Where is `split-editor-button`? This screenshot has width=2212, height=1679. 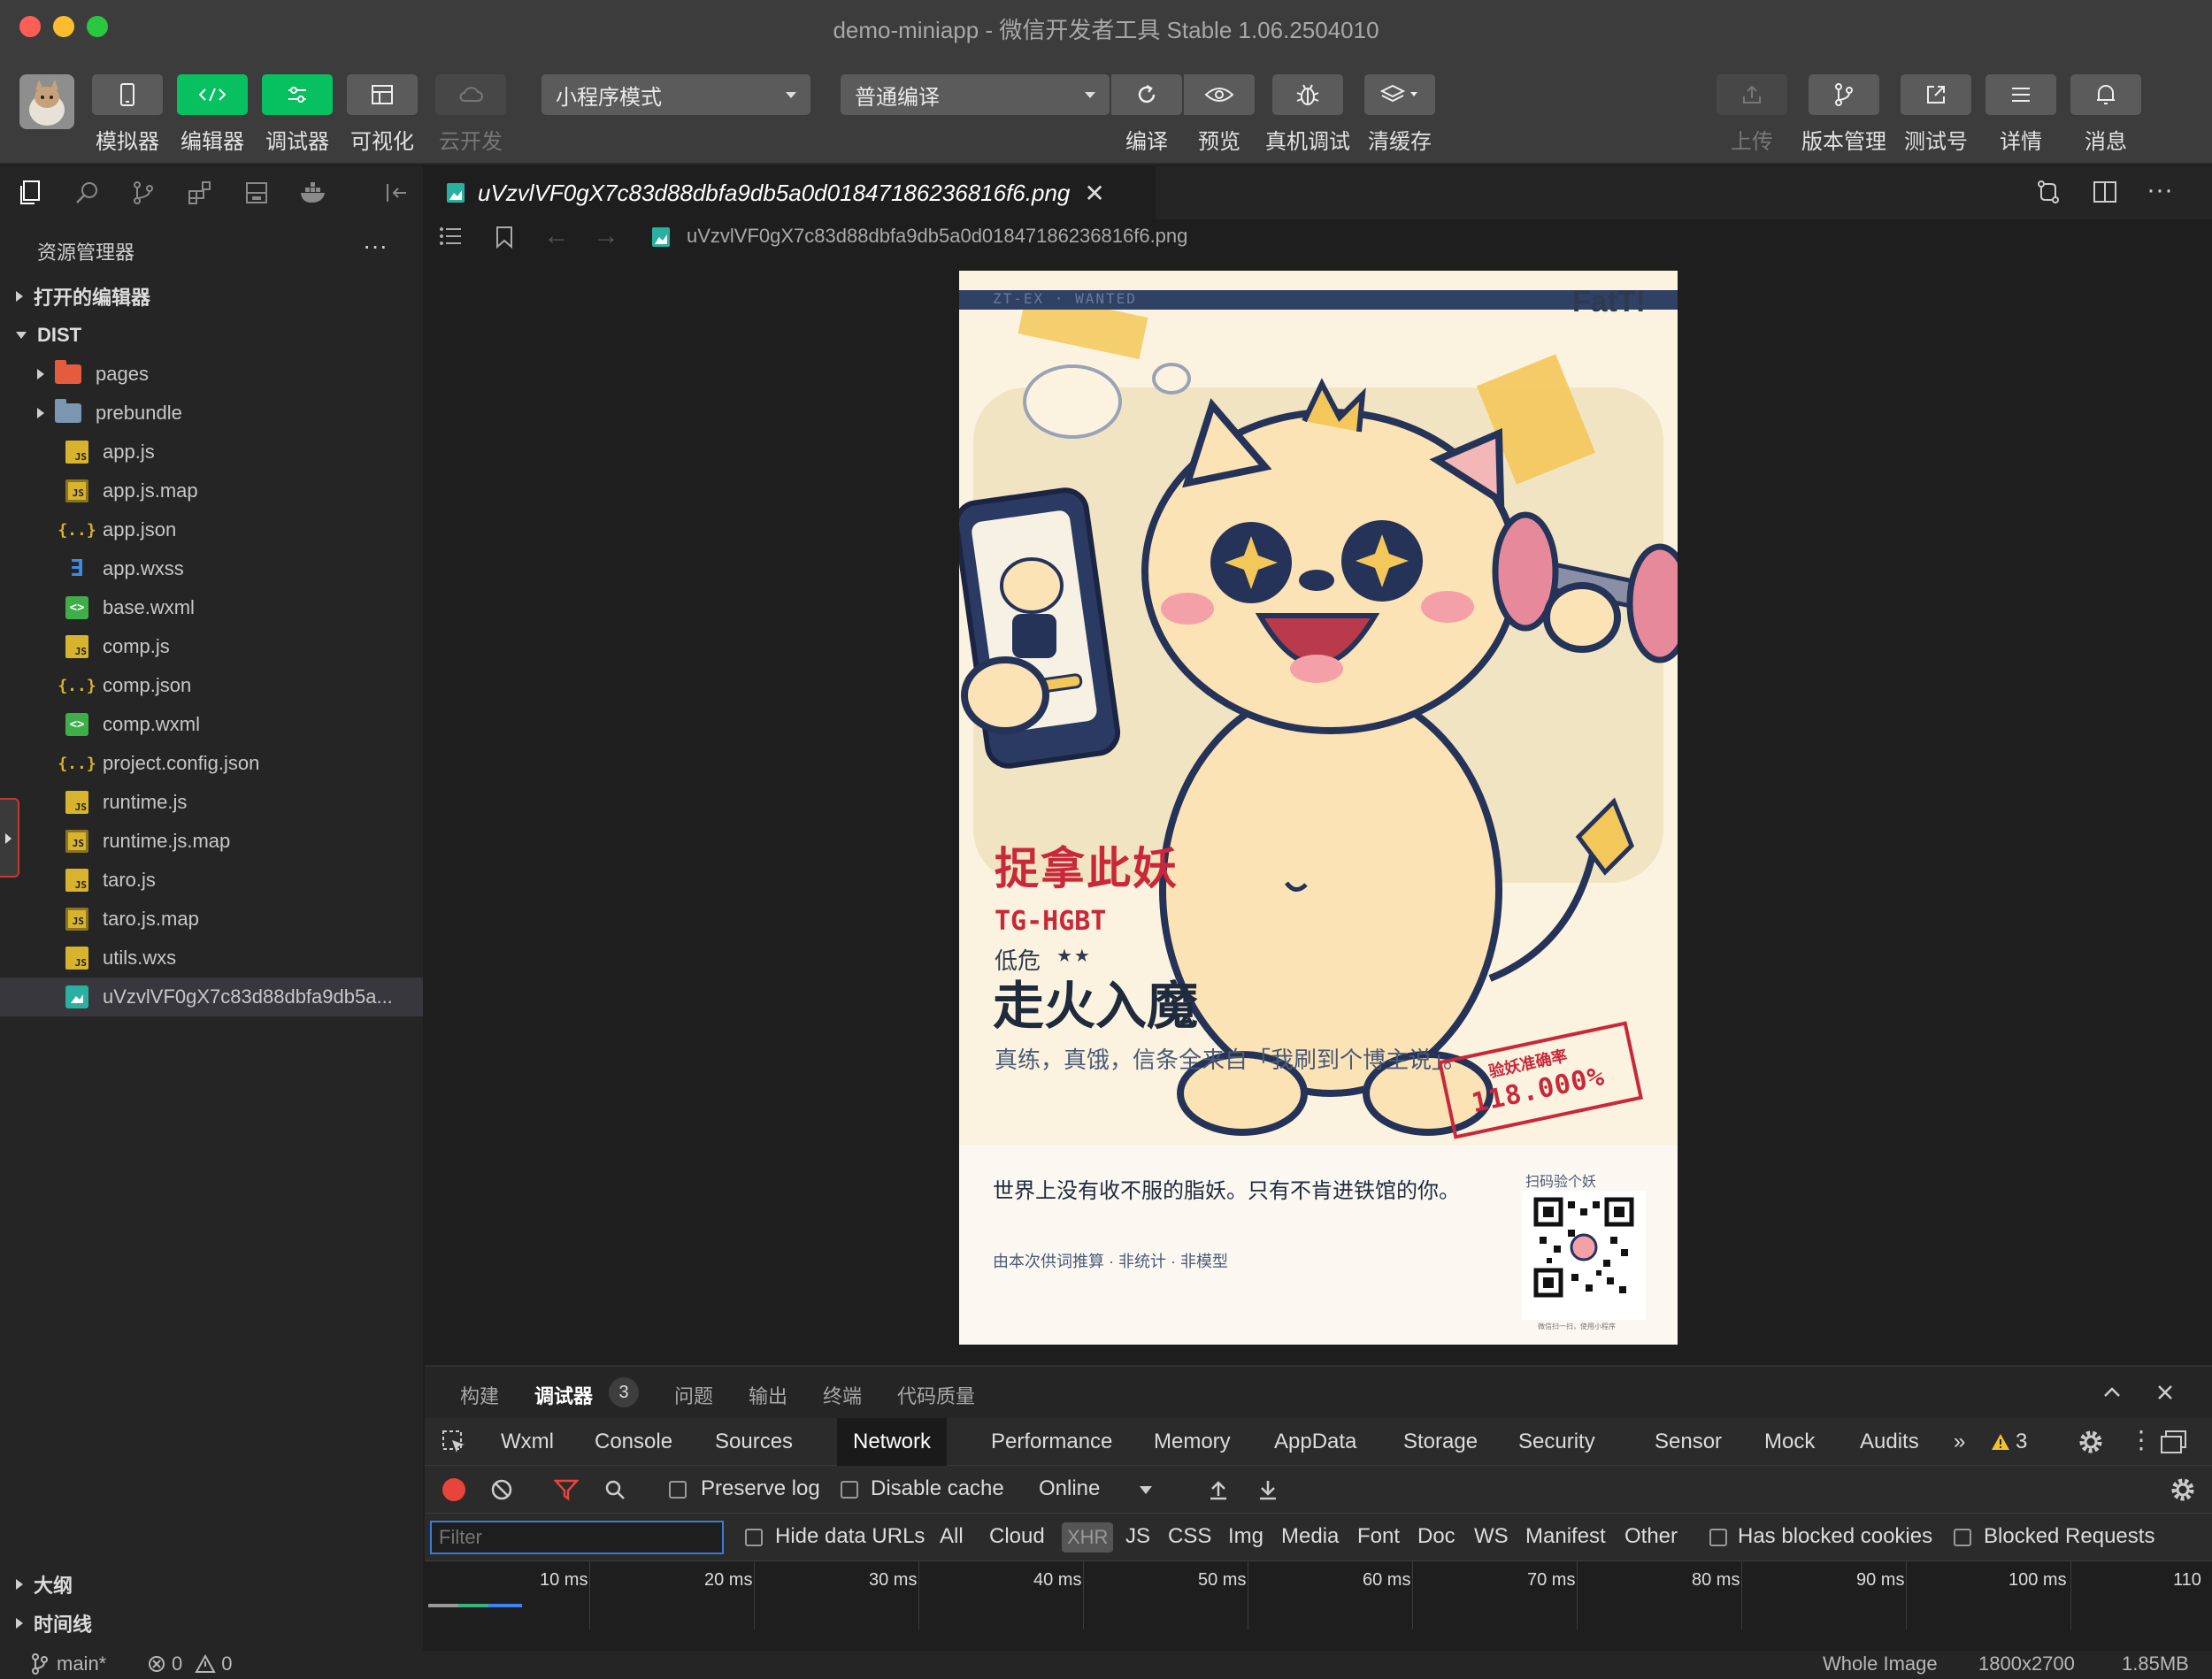
split-editor-button is located at coordinates (2105, 194).